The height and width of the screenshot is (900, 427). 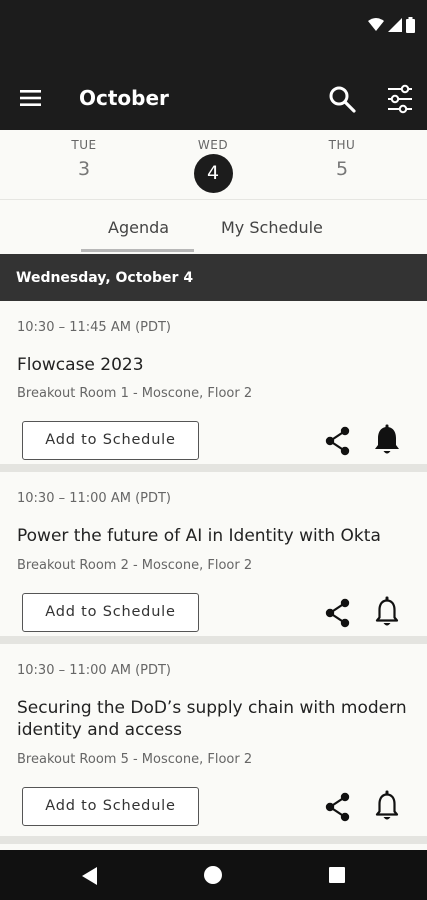 I want to click on app-bar: October, so click(x=213, y=91).